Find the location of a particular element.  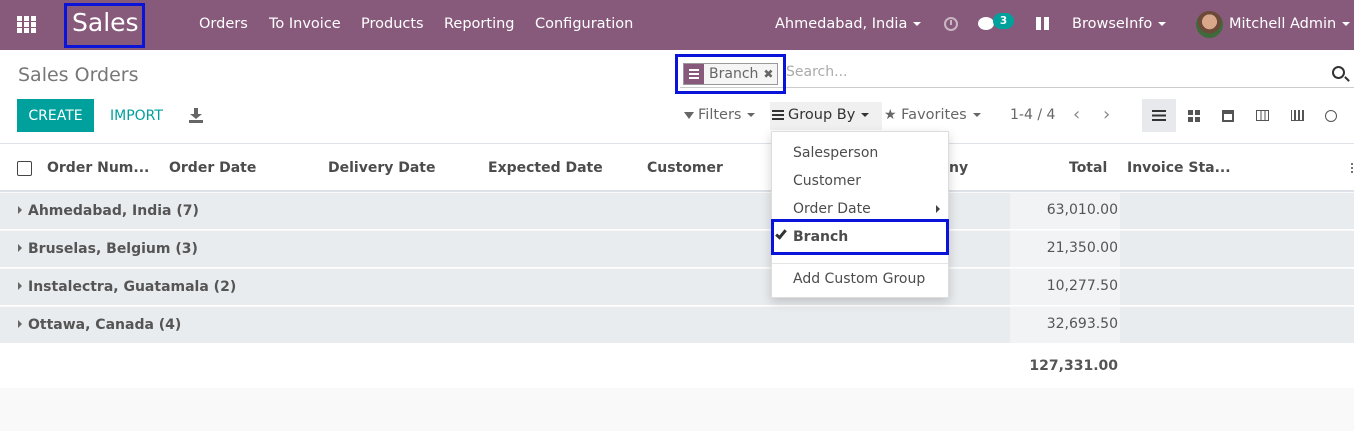

groupby-option-branch: Branch is located at coordinates (860, 237).